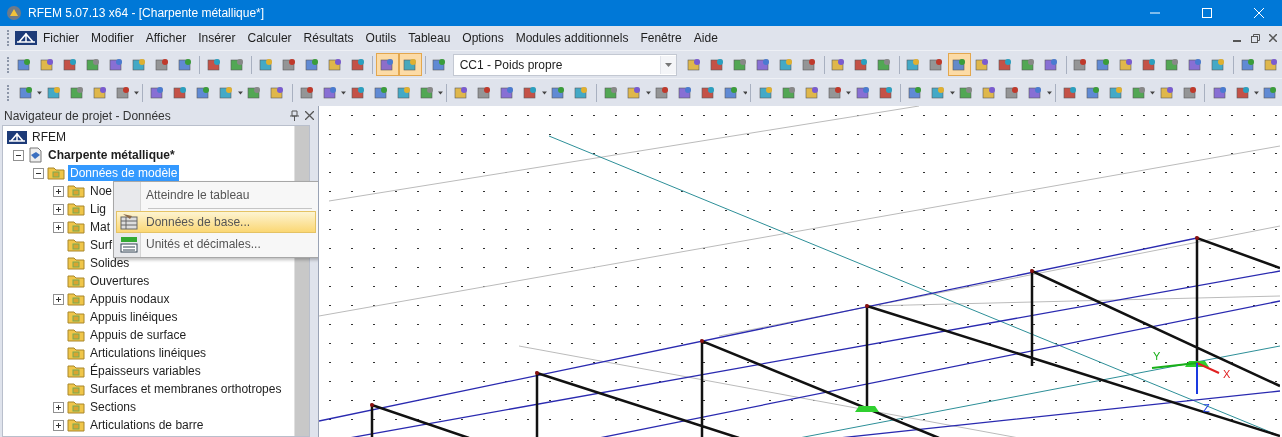  What do you see at coordinates (14, 13) in the screenshot?
I see `app-icon` at bounding box center [14, 13].